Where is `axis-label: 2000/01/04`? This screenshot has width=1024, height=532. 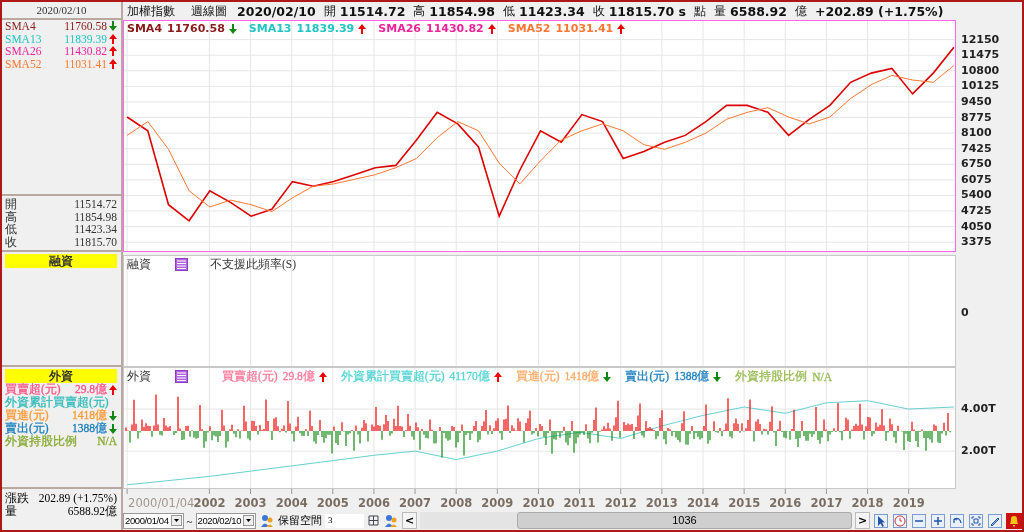 axis-label: 2000/01/04 is located at coordinates (161, 503).